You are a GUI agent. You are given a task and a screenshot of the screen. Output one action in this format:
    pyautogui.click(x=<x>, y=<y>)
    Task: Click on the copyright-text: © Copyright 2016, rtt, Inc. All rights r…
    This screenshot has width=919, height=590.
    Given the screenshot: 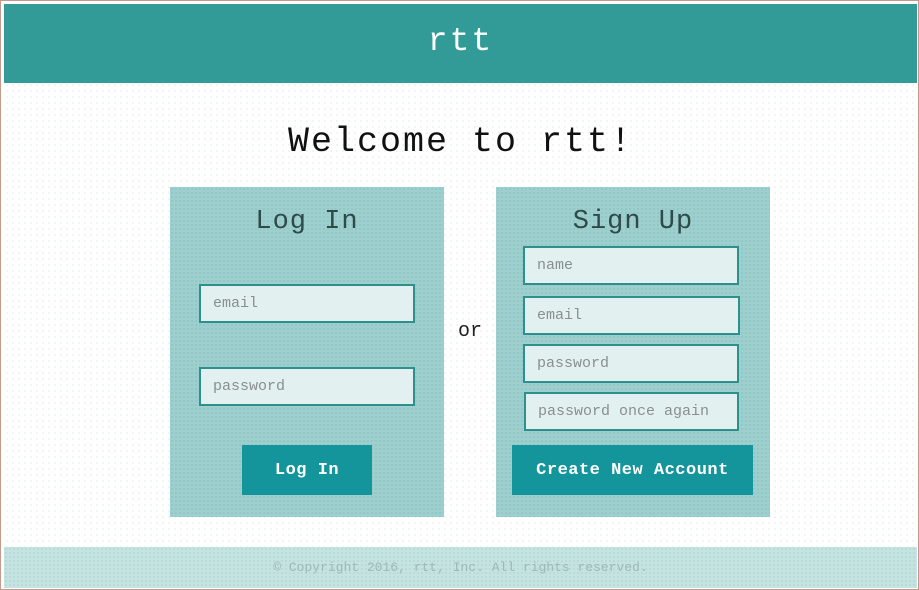 What is the action you would take?
    pyautogui.click(x=460, y=567)
    